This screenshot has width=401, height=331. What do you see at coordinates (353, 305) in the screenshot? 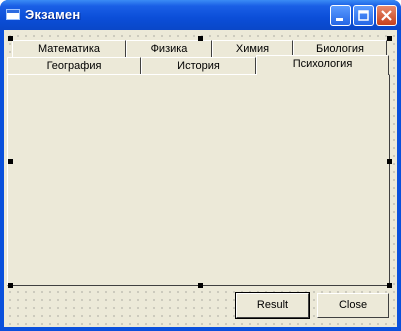
I see `close-button: Close` at bounding box center [353, 305].